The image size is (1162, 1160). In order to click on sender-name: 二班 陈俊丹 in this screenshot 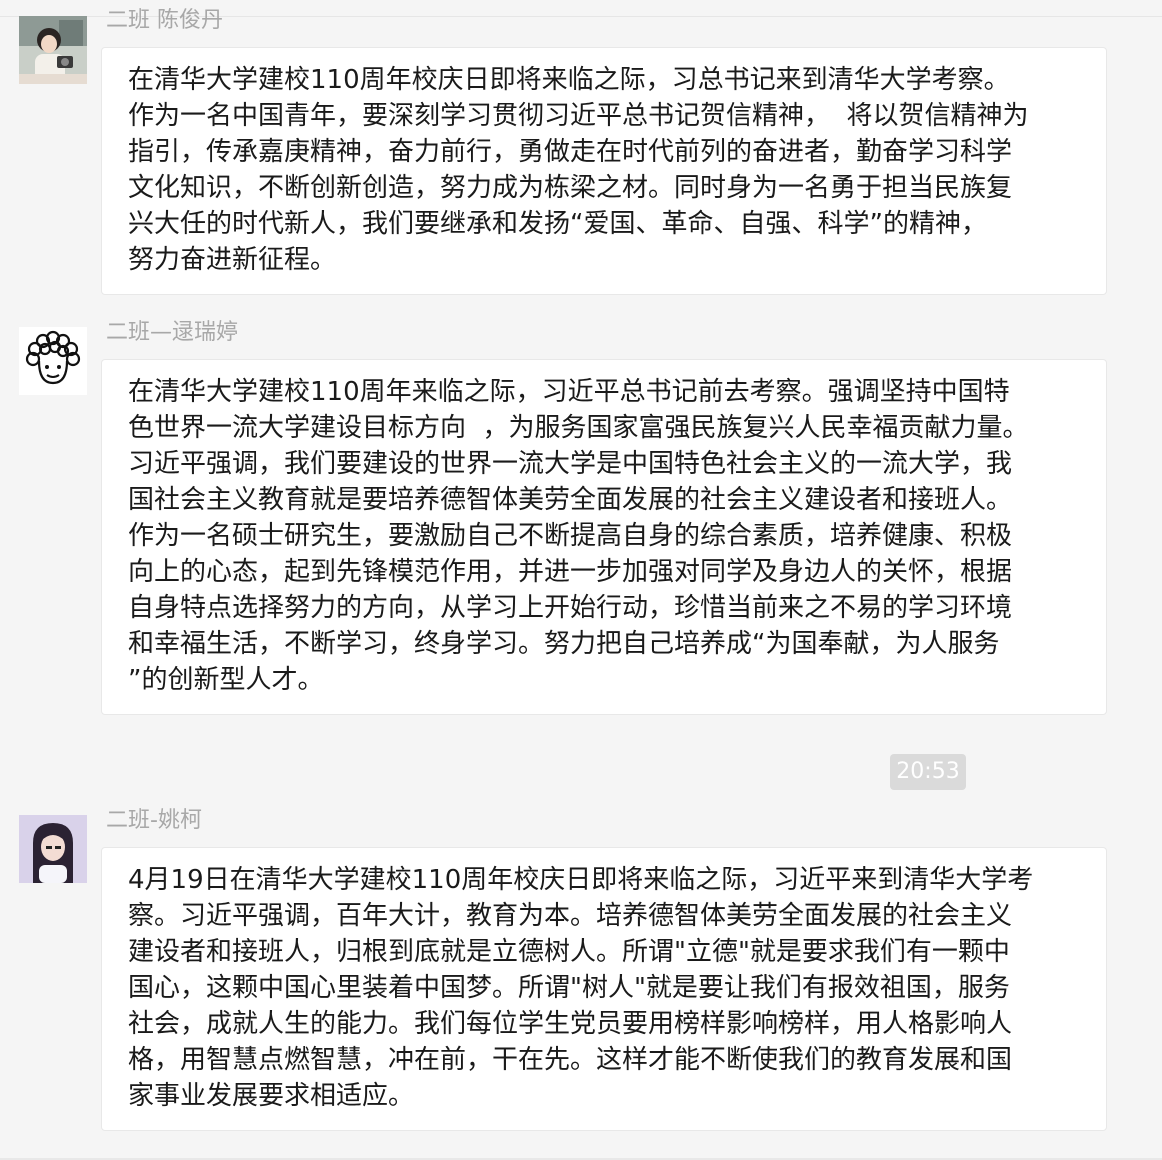, I will do `click(164, 21)`.